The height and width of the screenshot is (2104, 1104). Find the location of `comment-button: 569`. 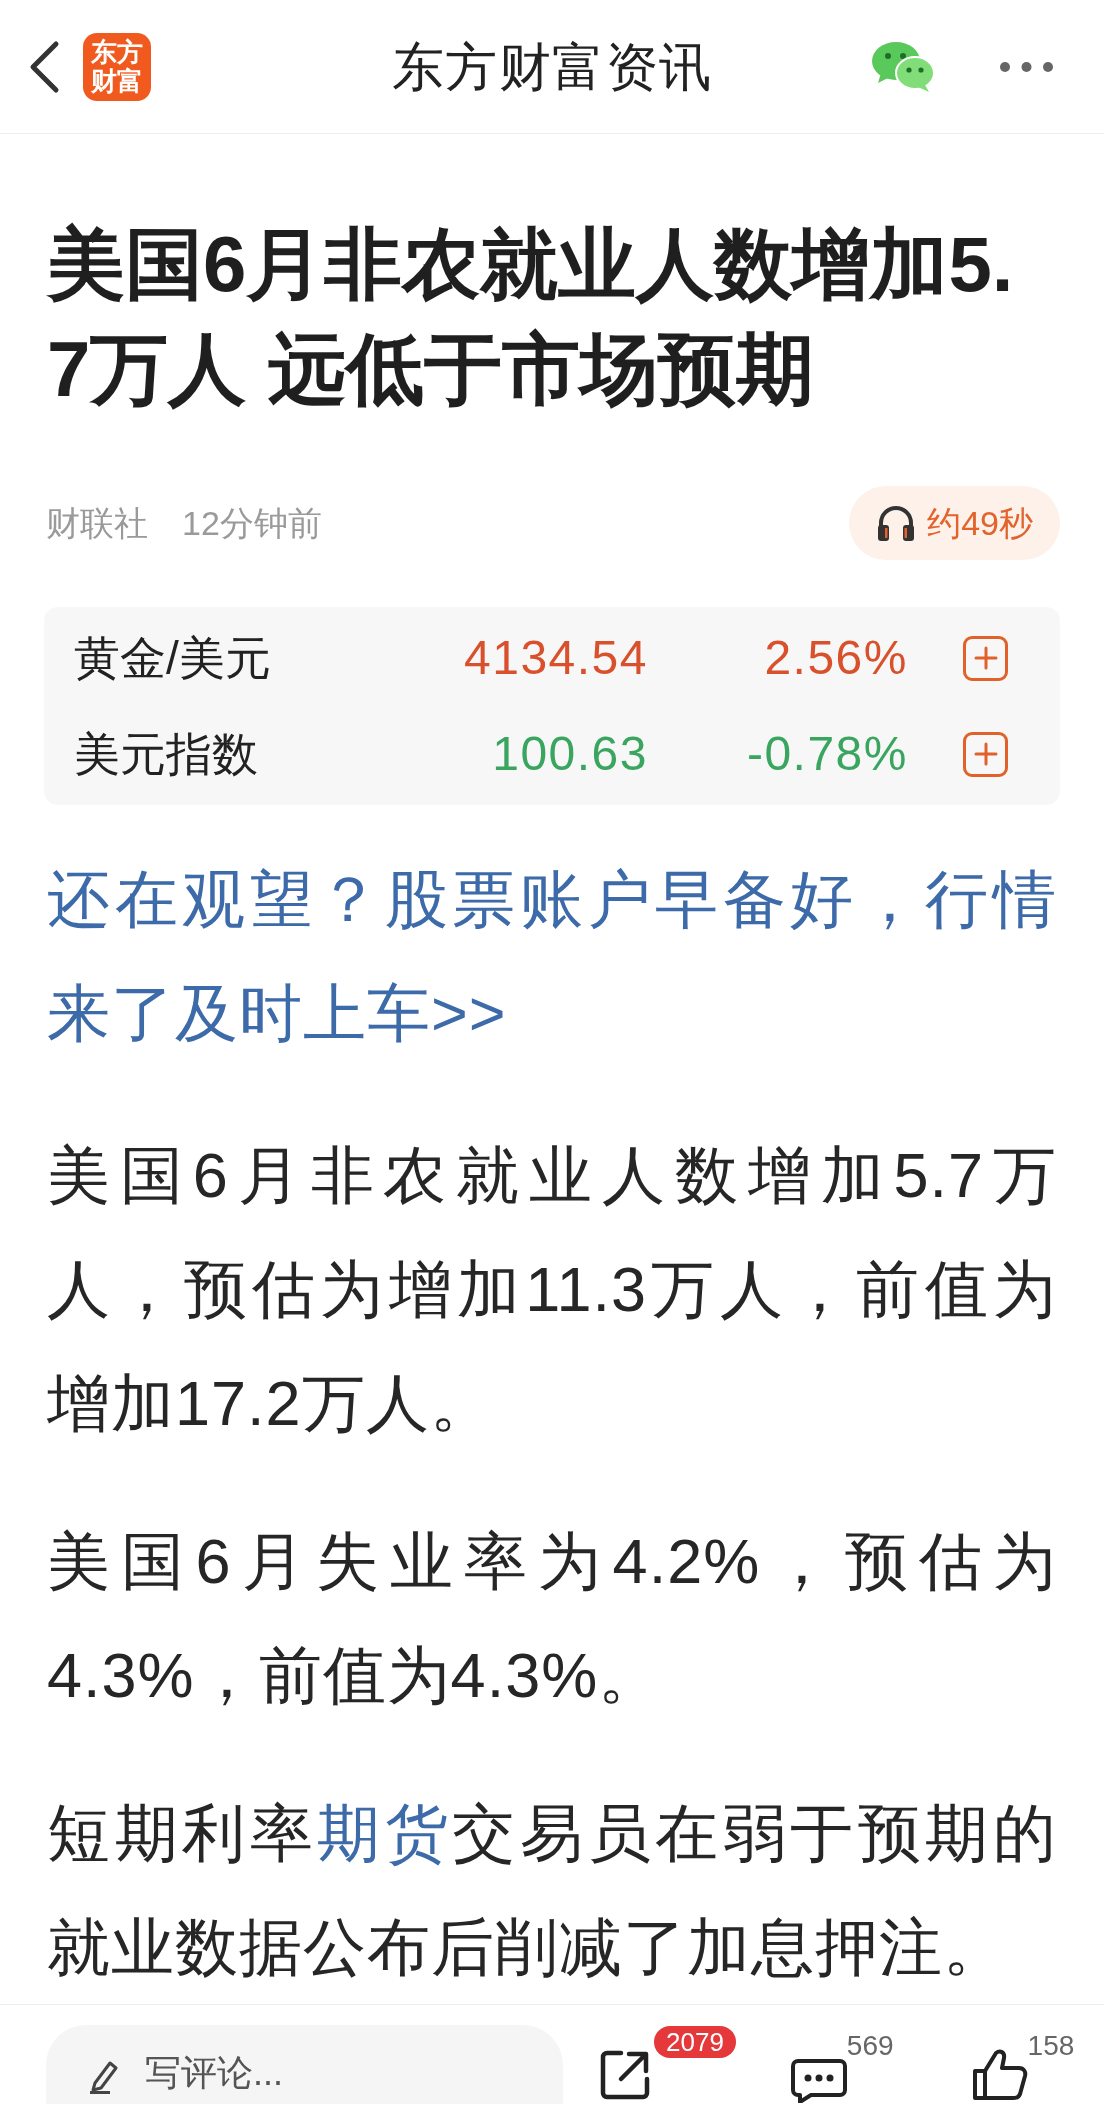

comment-button: 569 is located at coordinates (842, 2069).